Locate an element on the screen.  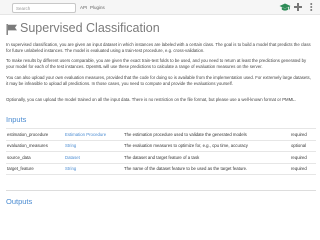
input-name: source_data is located at coordinates (35, 157).